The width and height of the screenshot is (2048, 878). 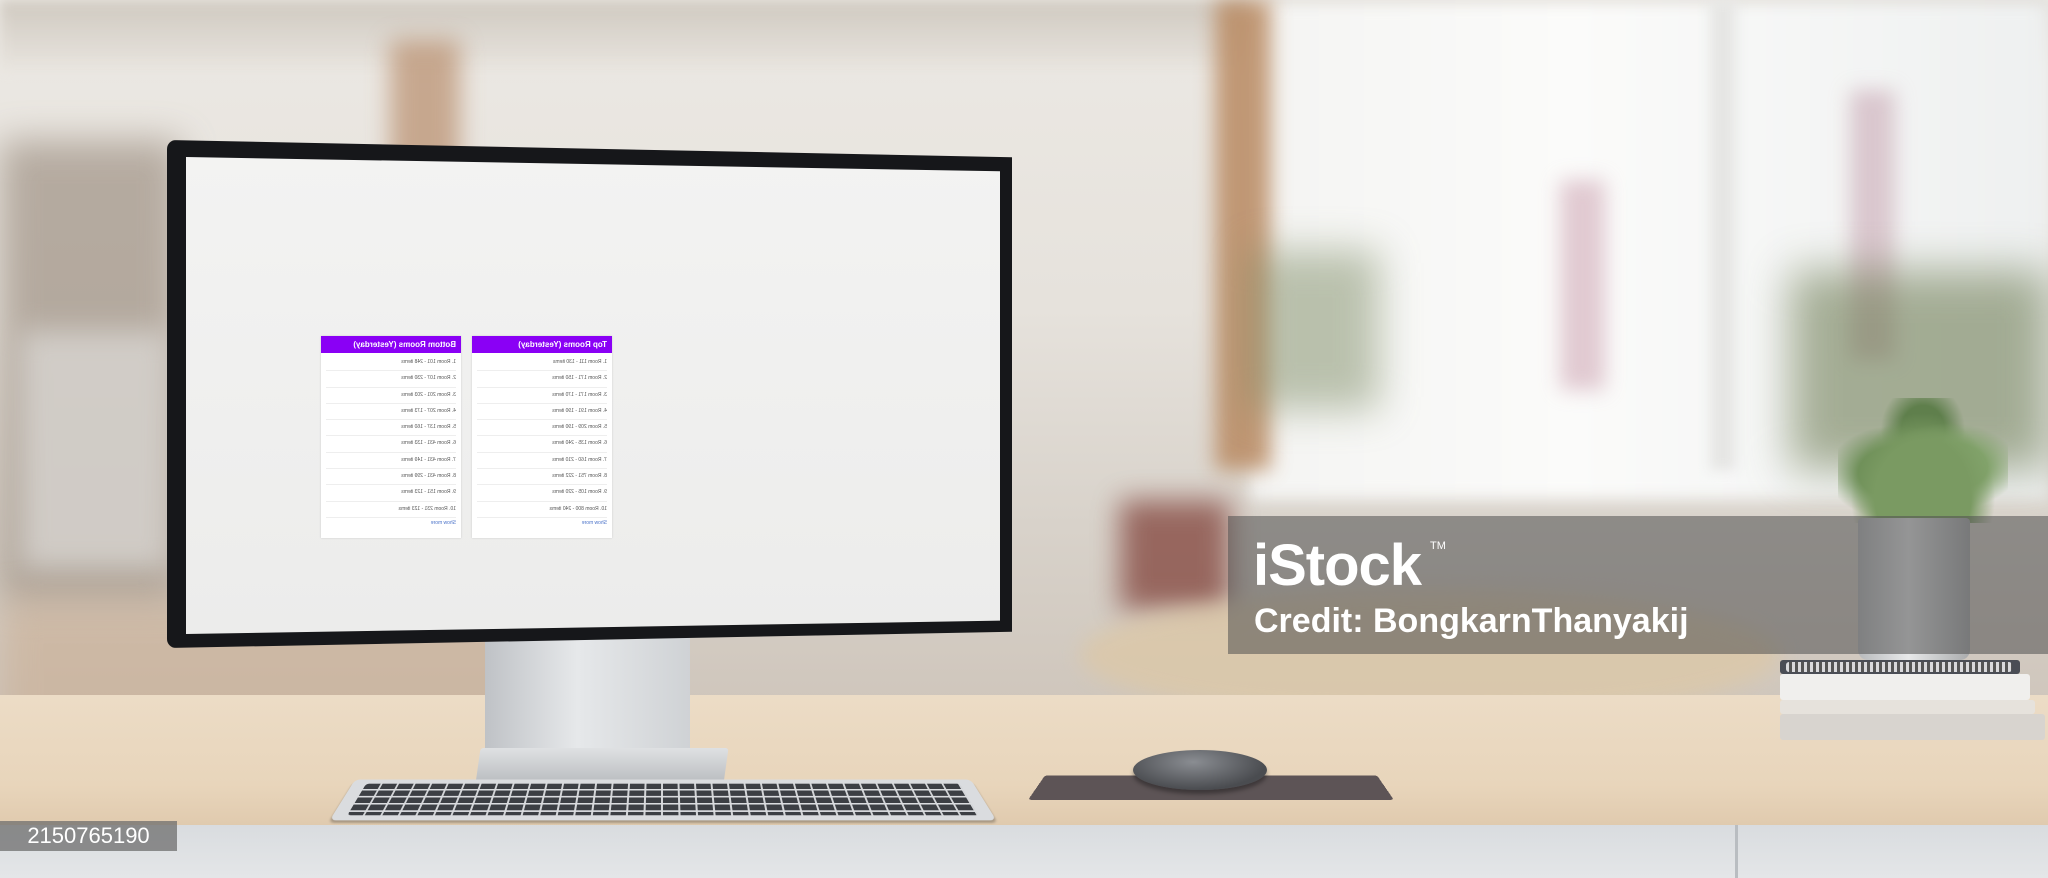 What do you see at coordinates (391, 344) in the screenshot?
I see `panel-title: Bottom Rooms (Yesterday)` at bounding box center [391, 344].